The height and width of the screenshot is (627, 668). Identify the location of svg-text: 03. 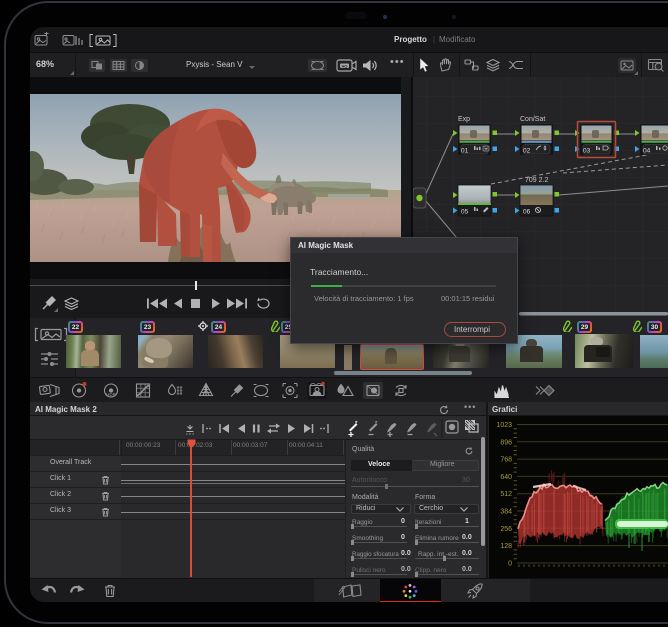
(587, 151).